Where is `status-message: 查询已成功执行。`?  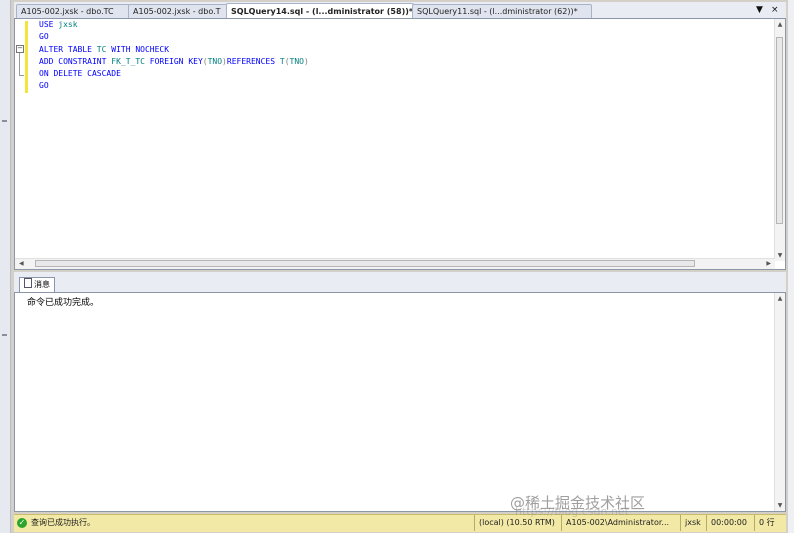 status-message: 查询已成功执行。 is located at coordinates (63, 522).